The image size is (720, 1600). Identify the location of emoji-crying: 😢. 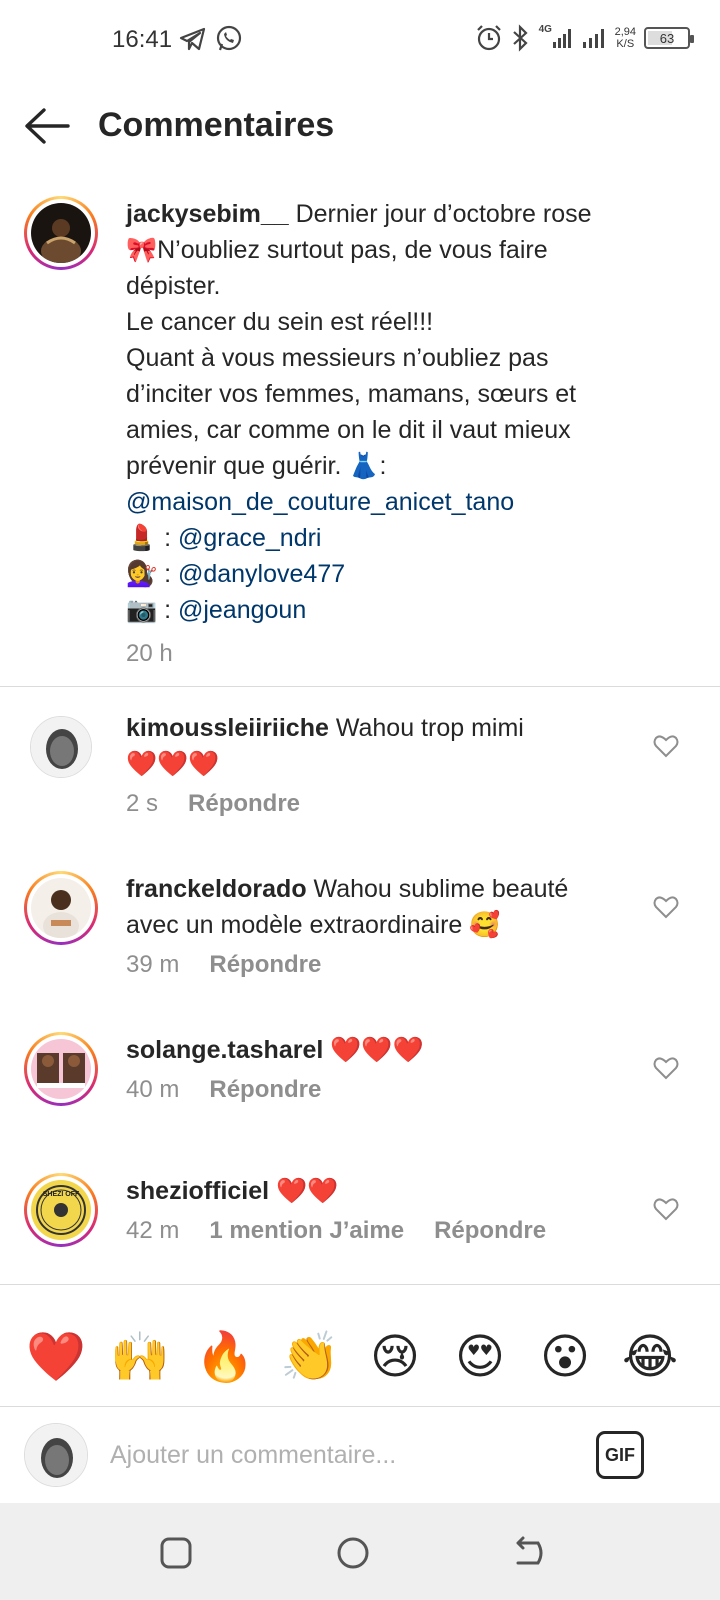
(395, 1358).